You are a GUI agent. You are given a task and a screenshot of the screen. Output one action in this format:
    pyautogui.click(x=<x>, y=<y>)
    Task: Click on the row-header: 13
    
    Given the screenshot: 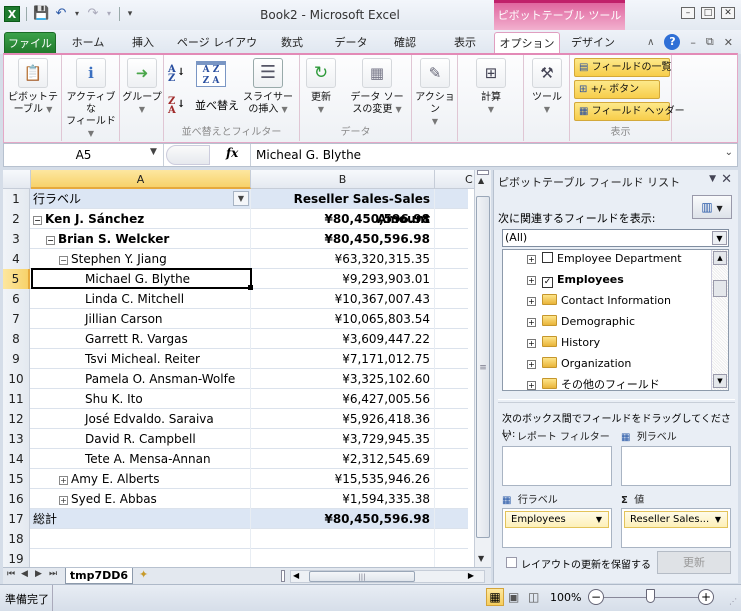 What is the action you would take?
    pyautogui.click(x=16, y=439)
    